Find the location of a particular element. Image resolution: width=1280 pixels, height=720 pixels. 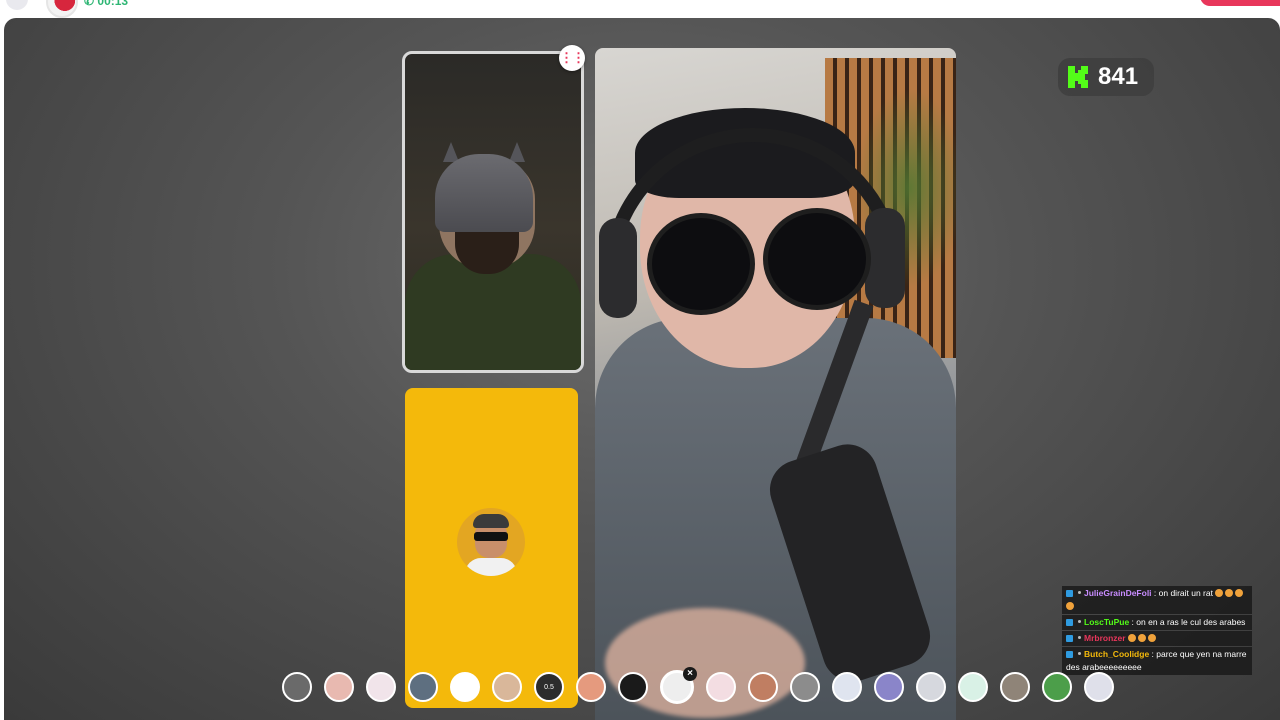

filter-sad-button is located at coordinates (931, 687).